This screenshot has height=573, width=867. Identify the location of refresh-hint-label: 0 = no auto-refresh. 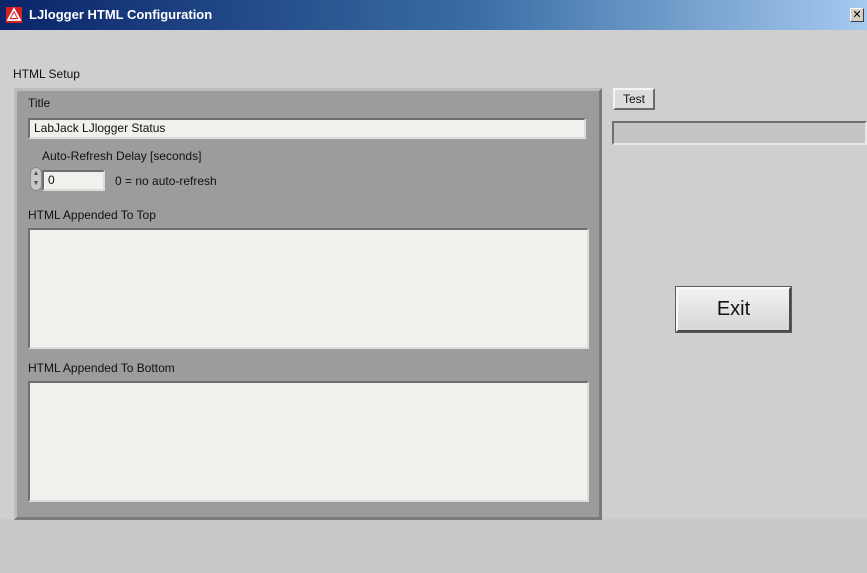
(166, 181).